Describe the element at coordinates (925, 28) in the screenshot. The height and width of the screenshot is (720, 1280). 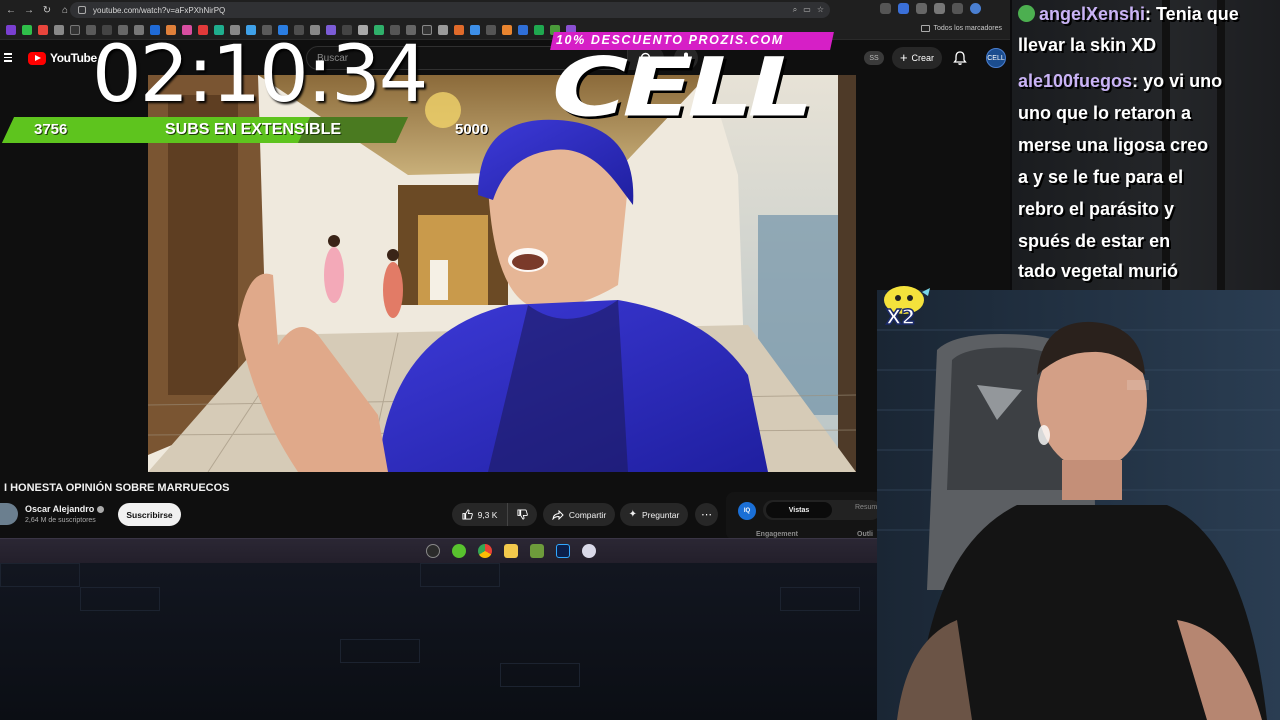
I see `folder-icon` at that location.